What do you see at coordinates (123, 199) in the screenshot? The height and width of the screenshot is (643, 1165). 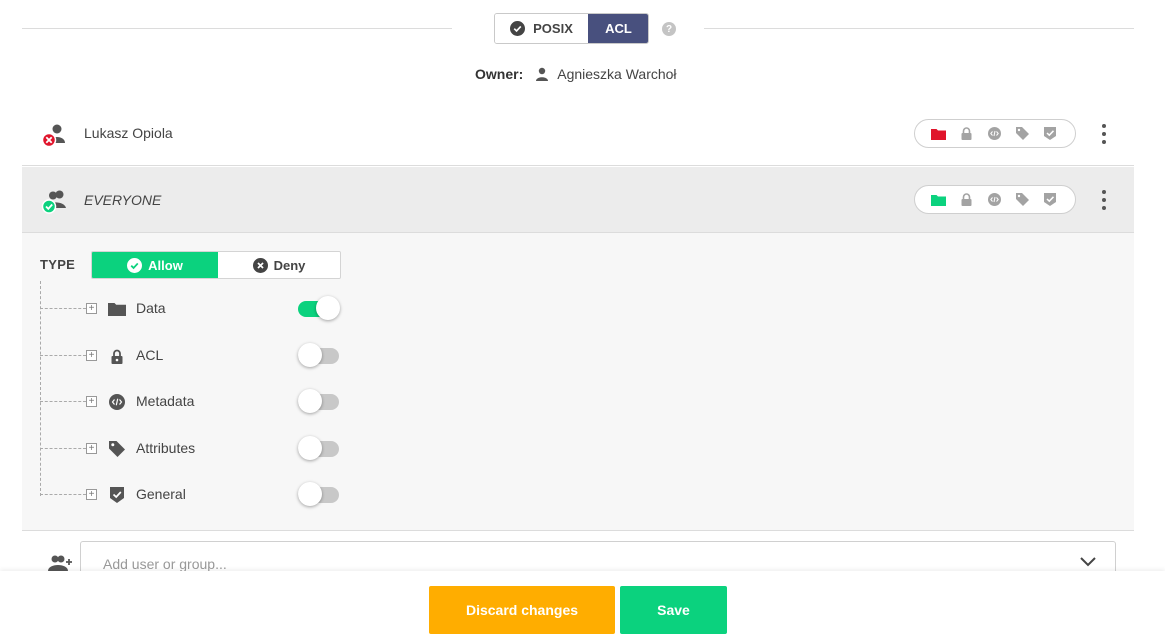 I see `ace-subject-name: EVERYONE` at bounding box center [123, 199].